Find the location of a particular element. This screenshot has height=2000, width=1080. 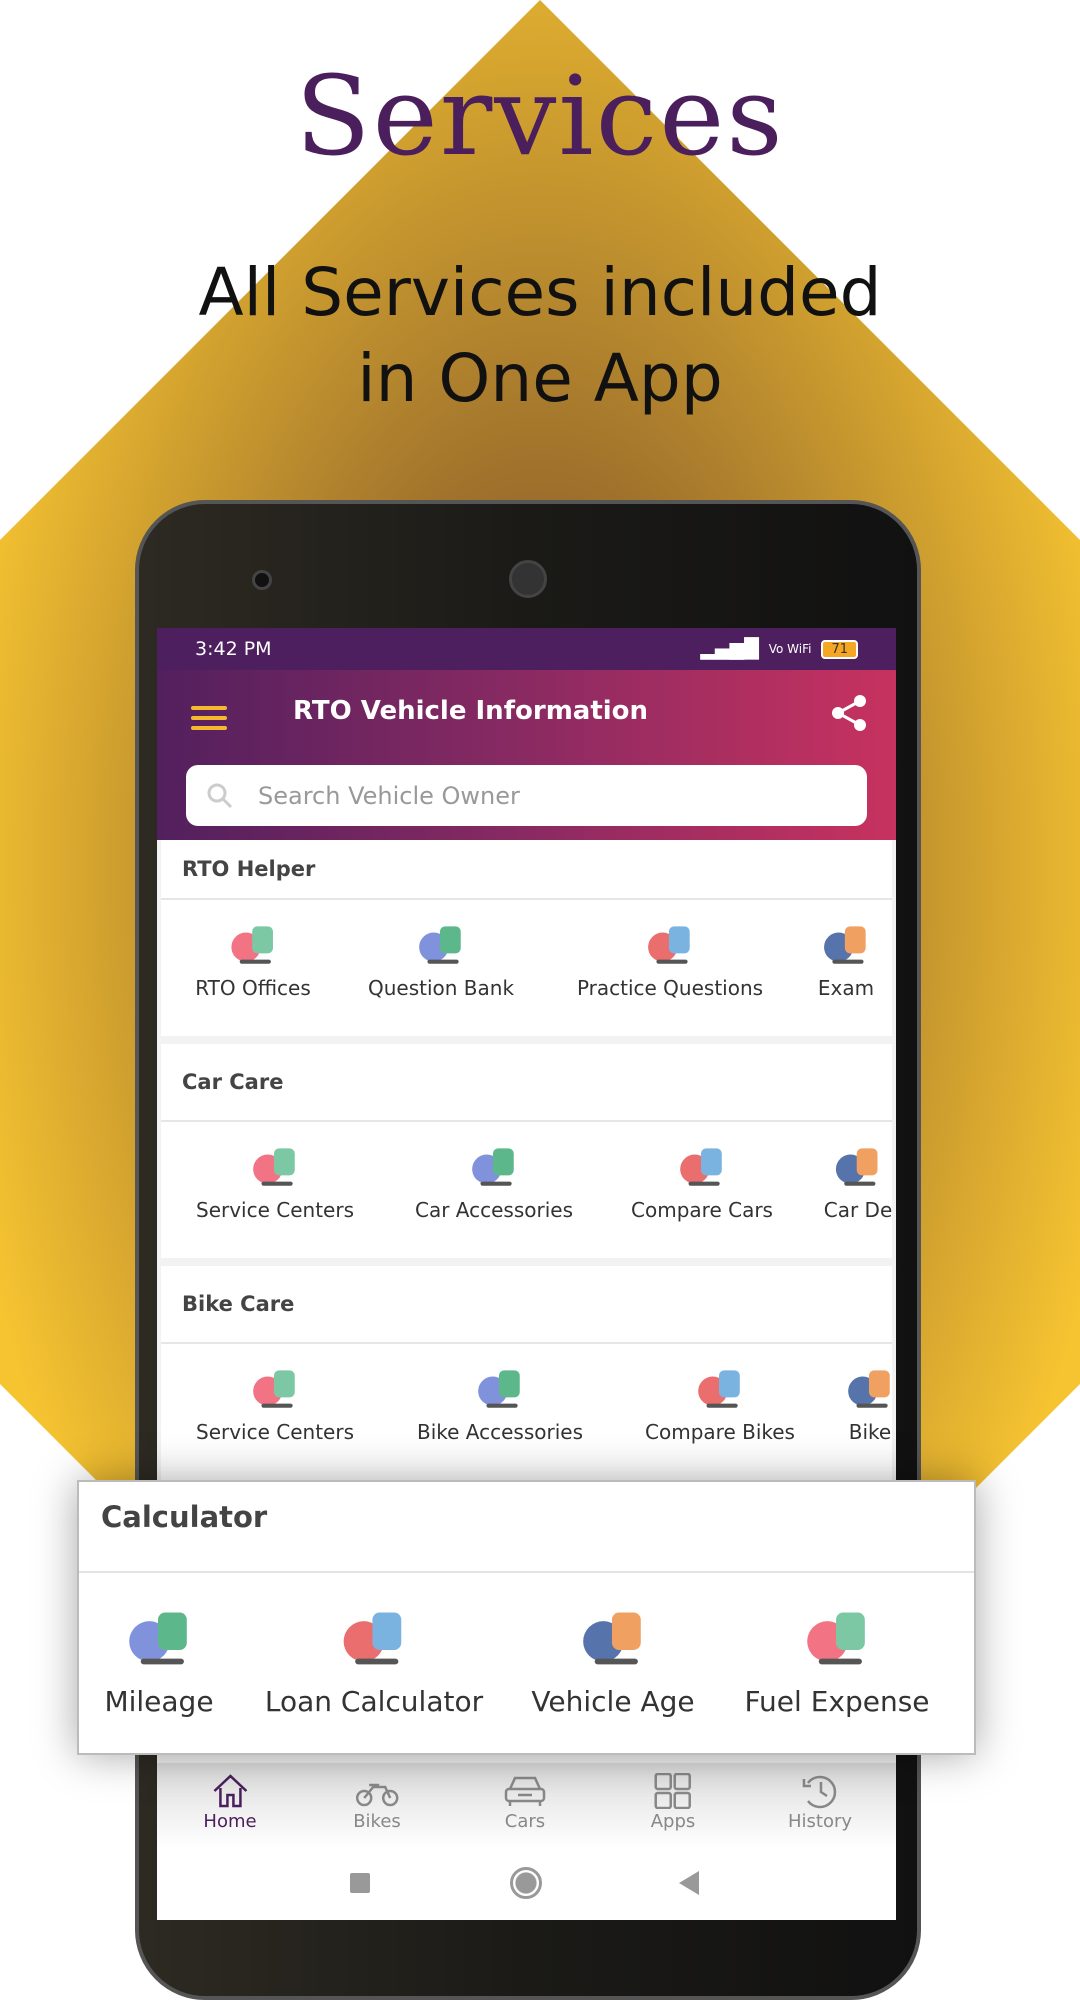

service-item: Exam is located at coordinates (846, 950).